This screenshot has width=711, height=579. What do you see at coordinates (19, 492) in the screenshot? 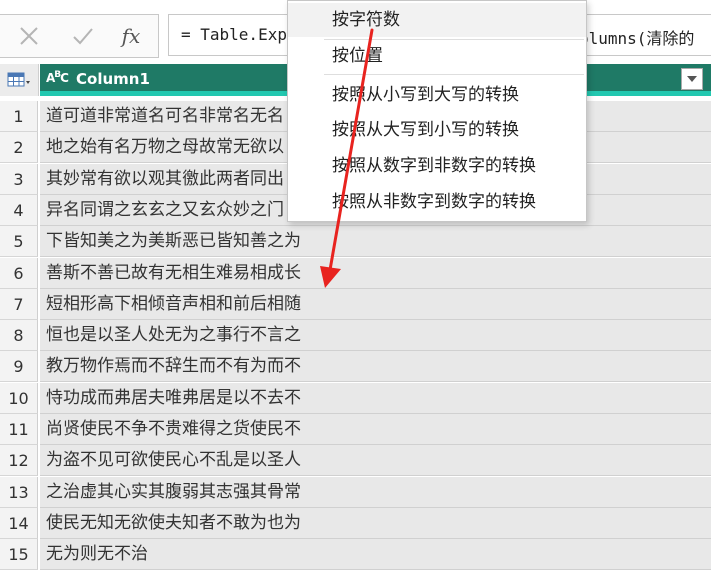
I see `row-number: 13` at bounding box center [19, 492].